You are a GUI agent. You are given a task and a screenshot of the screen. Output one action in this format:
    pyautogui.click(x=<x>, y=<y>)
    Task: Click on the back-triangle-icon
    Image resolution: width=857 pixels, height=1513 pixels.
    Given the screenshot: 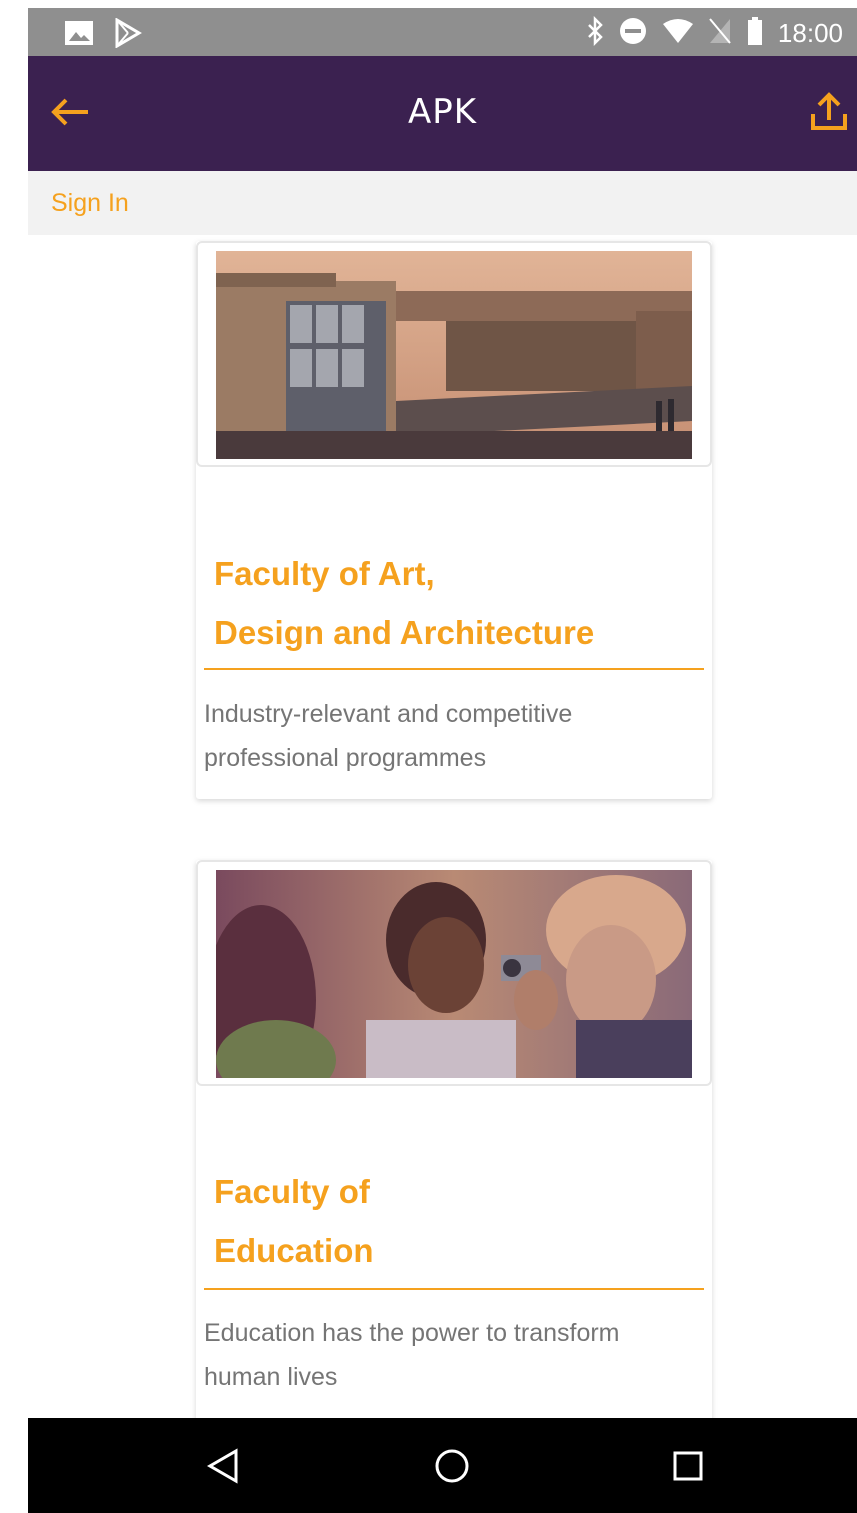 What is the action you would take?
    pyautogui.click(x=224, y=1469)
    